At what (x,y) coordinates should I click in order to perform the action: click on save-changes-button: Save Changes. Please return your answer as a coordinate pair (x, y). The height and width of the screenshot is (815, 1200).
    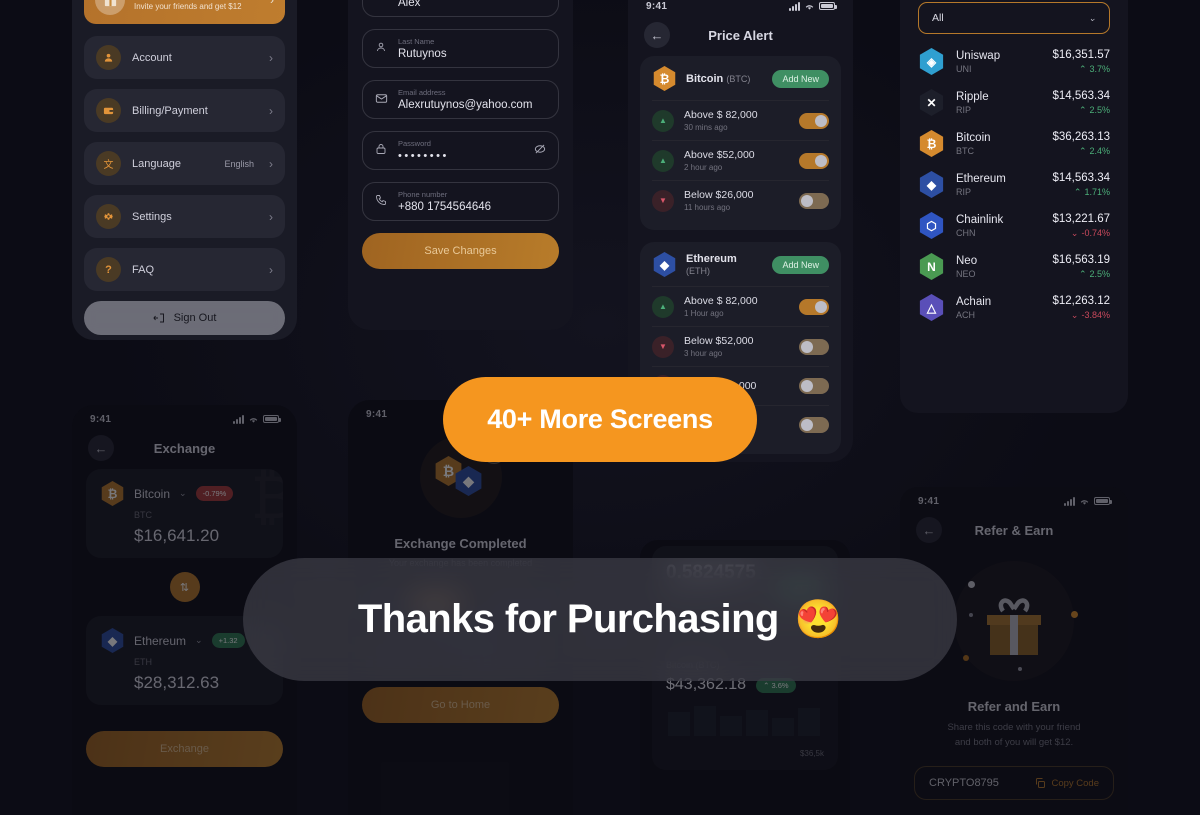
    Looking at the image, I should click on (460, 251).